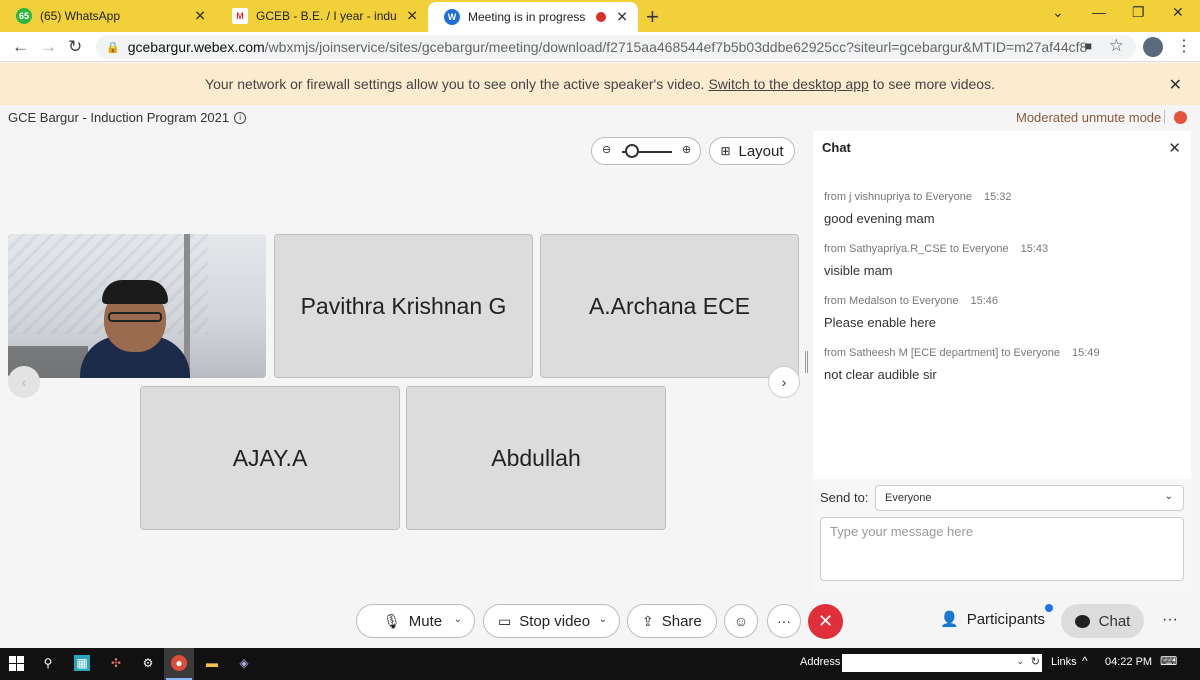  What do you see at coordinates (1085, 661) in the screenshot?
I see `chevron-up-icon: ^` at bounding box center [1085, 661].